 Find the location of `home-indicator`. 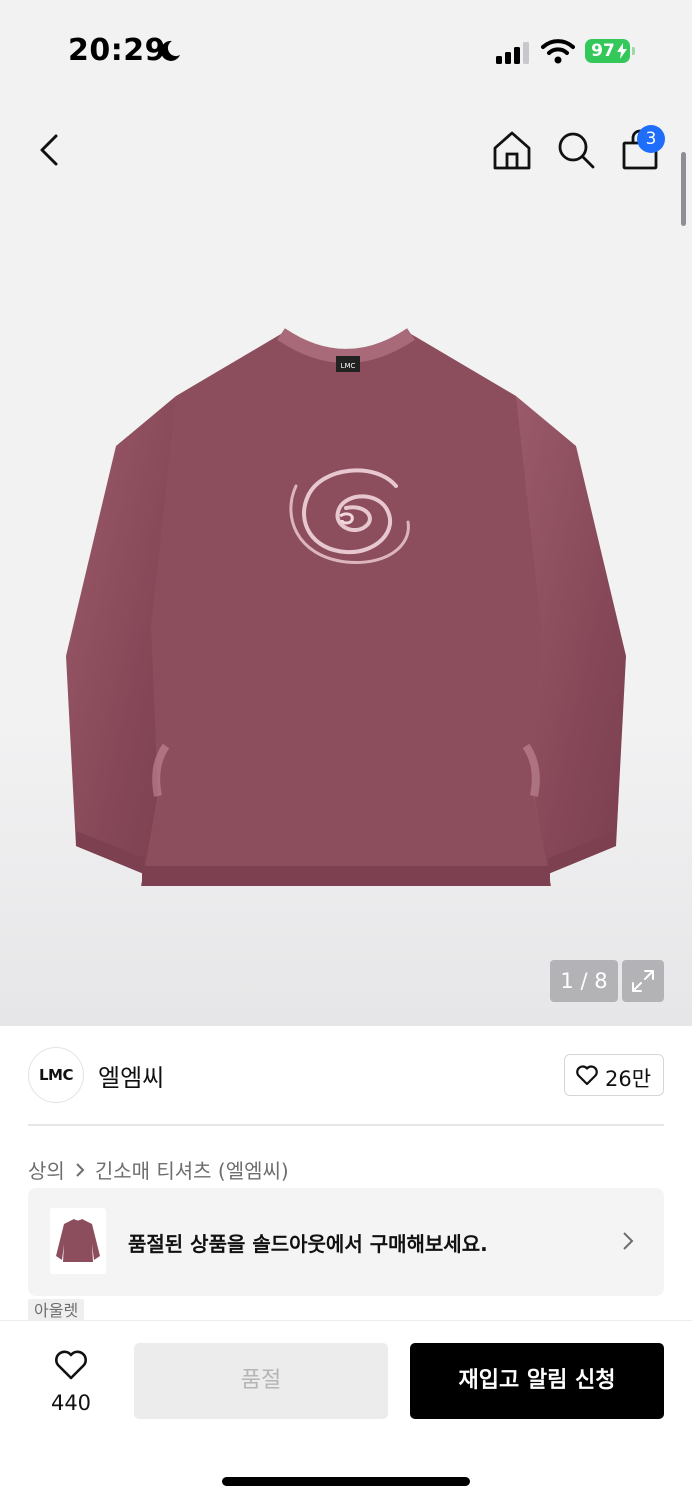

home-indicator is located at coordinates (346, 1481).